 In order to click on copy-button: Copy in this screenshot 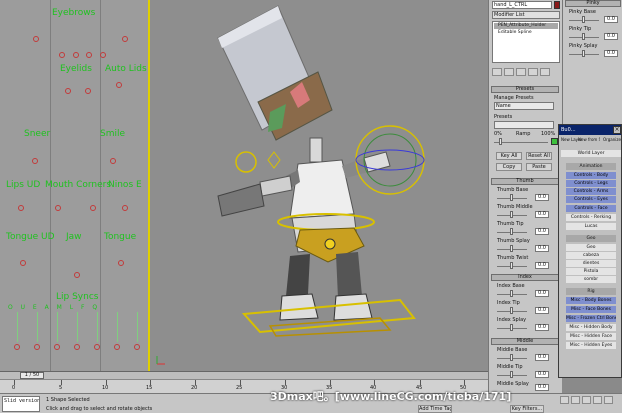, I will do `click(509, 167)`.